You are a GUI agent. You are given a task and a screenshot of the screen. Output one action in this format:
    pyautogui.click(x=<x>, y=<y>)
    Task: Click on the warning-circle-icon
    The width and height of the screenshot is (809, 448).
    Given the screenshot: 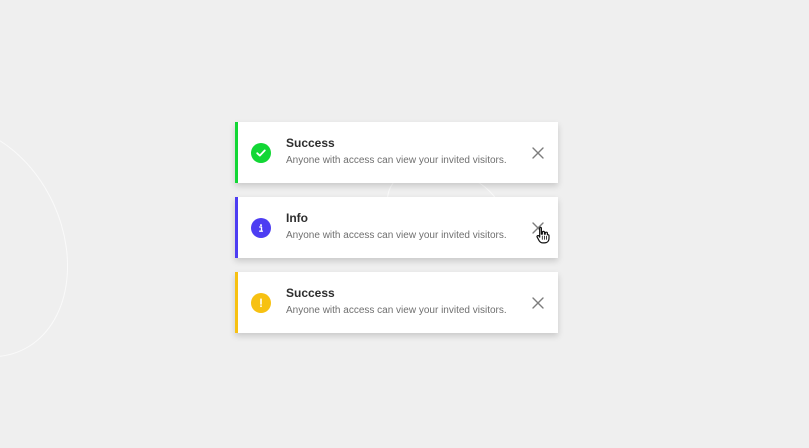 What is the action you would take?
    pyautogui.click(x=261, y=303)
    